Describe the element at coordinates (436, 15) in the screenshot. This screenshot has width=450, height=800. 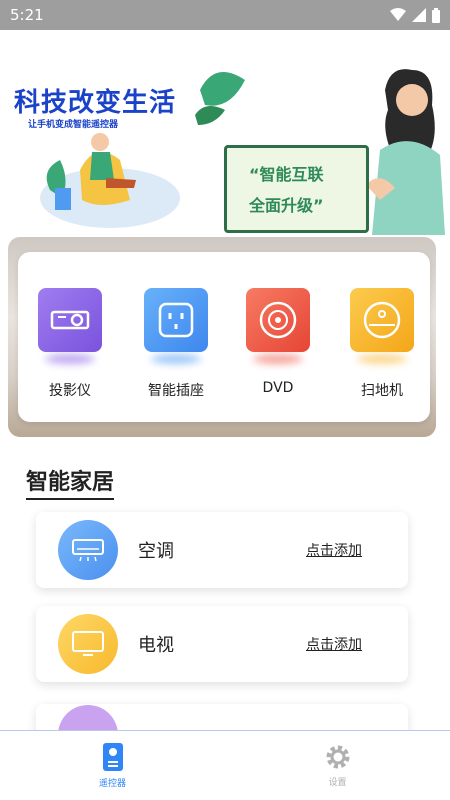
I see `battery-icon` at that location.